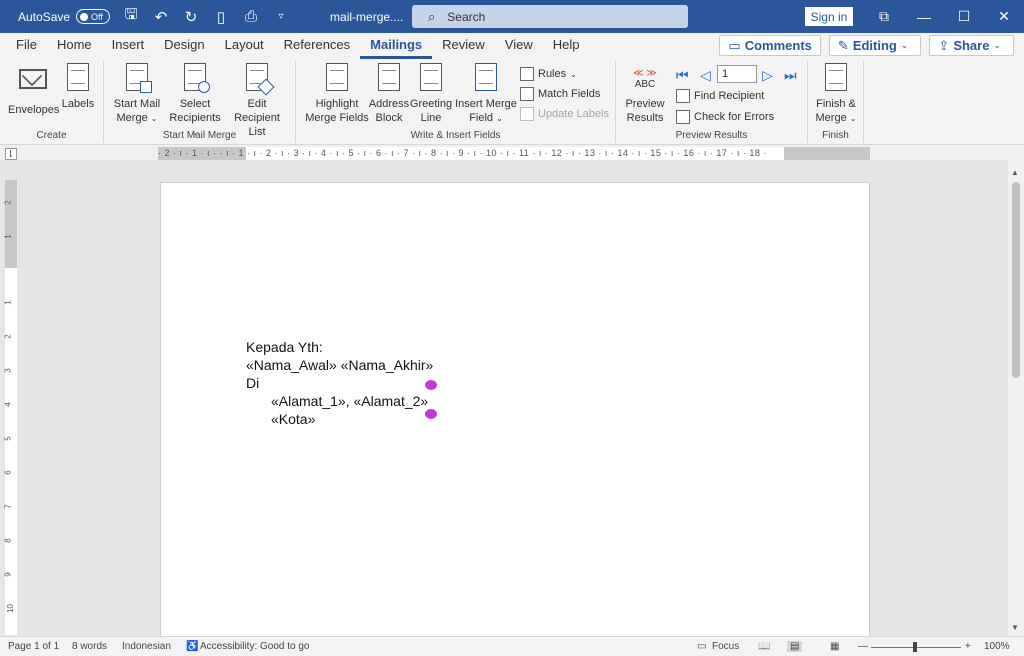 The width and height of the screenshot is (1024, 656). Describe the element at coordinates (161, 17) in the screenshot. I see `undo-icon: ↶` at that location.